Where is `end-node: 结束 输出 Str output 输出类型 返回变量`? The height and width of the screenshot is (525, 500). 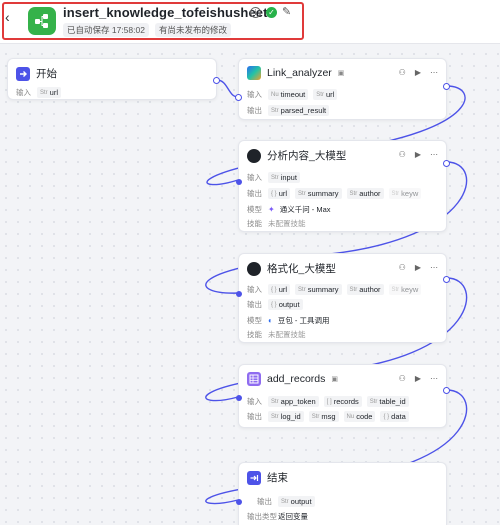
end-node: 结束 输出 Str output 输出类型 返回变量 is located at coordinates (341, 493).